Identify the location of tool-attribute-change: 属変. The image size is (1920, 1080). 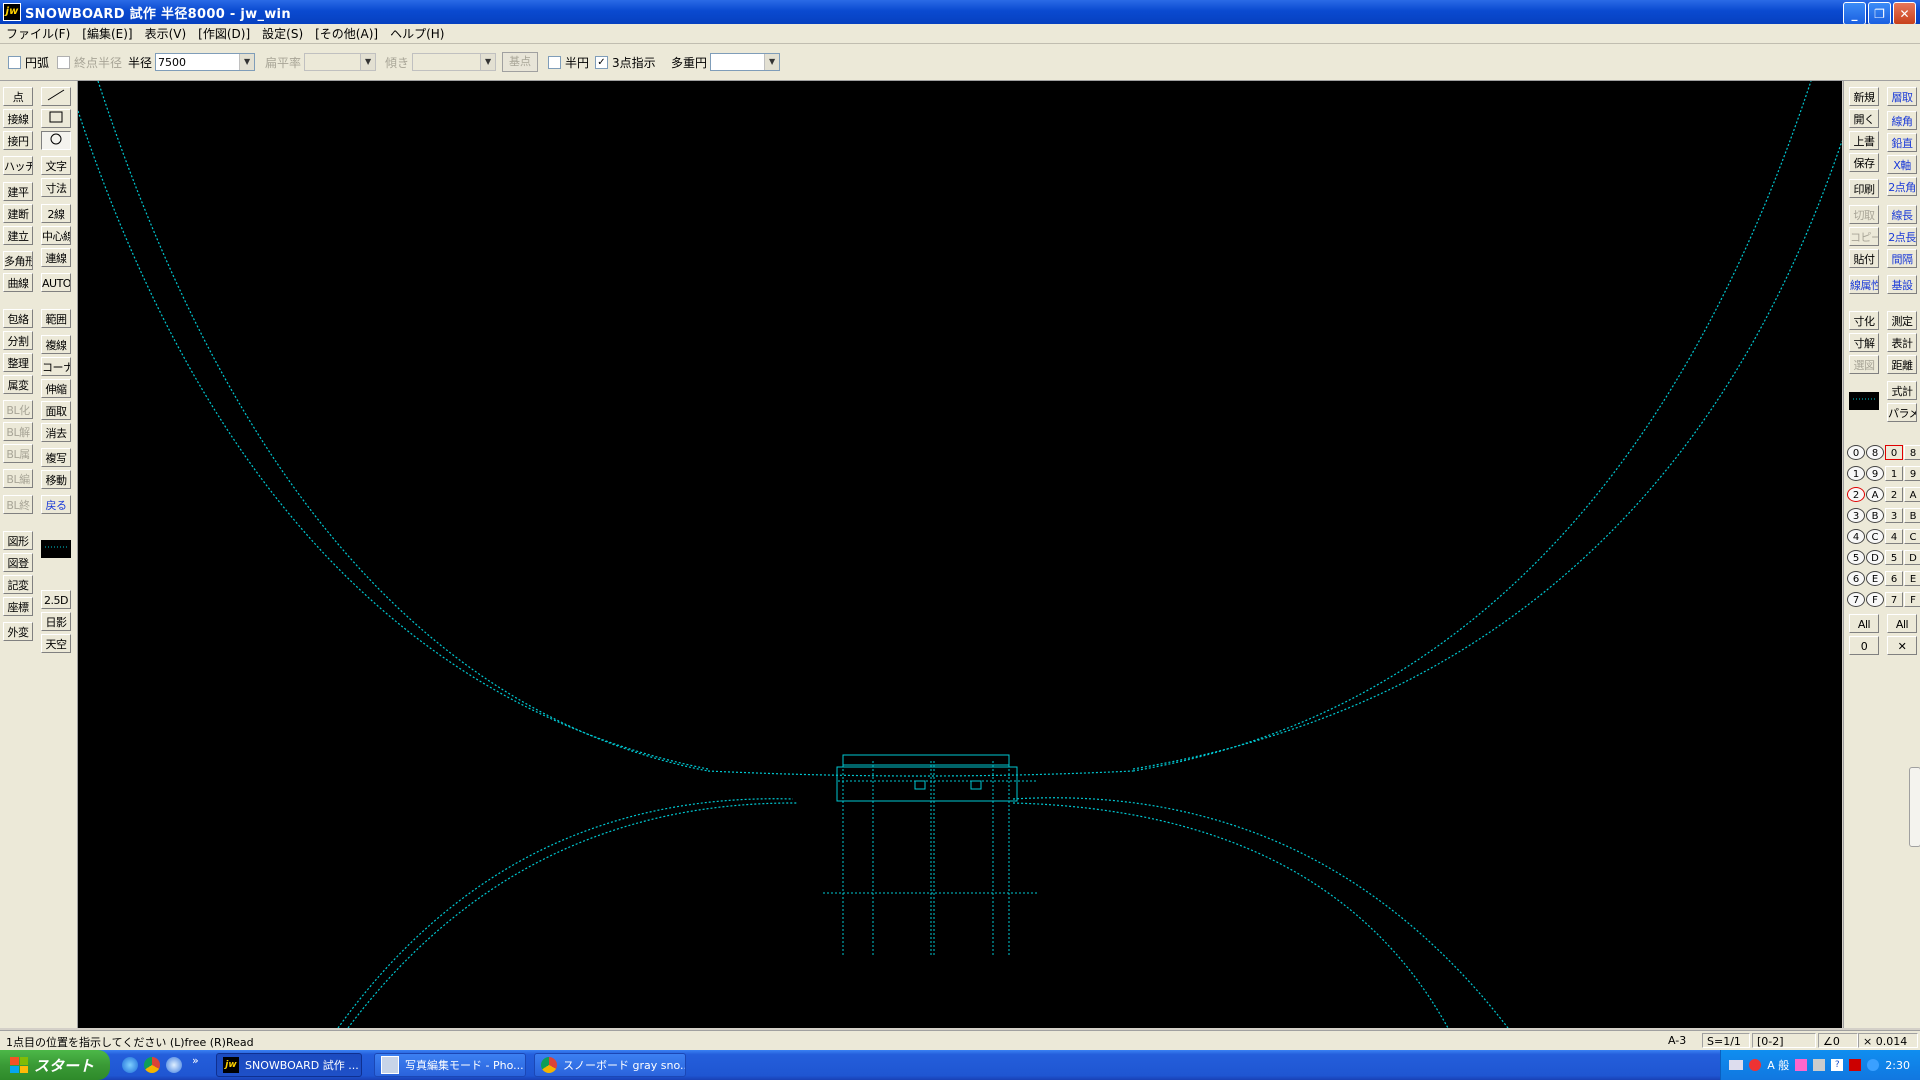
(18, 384).